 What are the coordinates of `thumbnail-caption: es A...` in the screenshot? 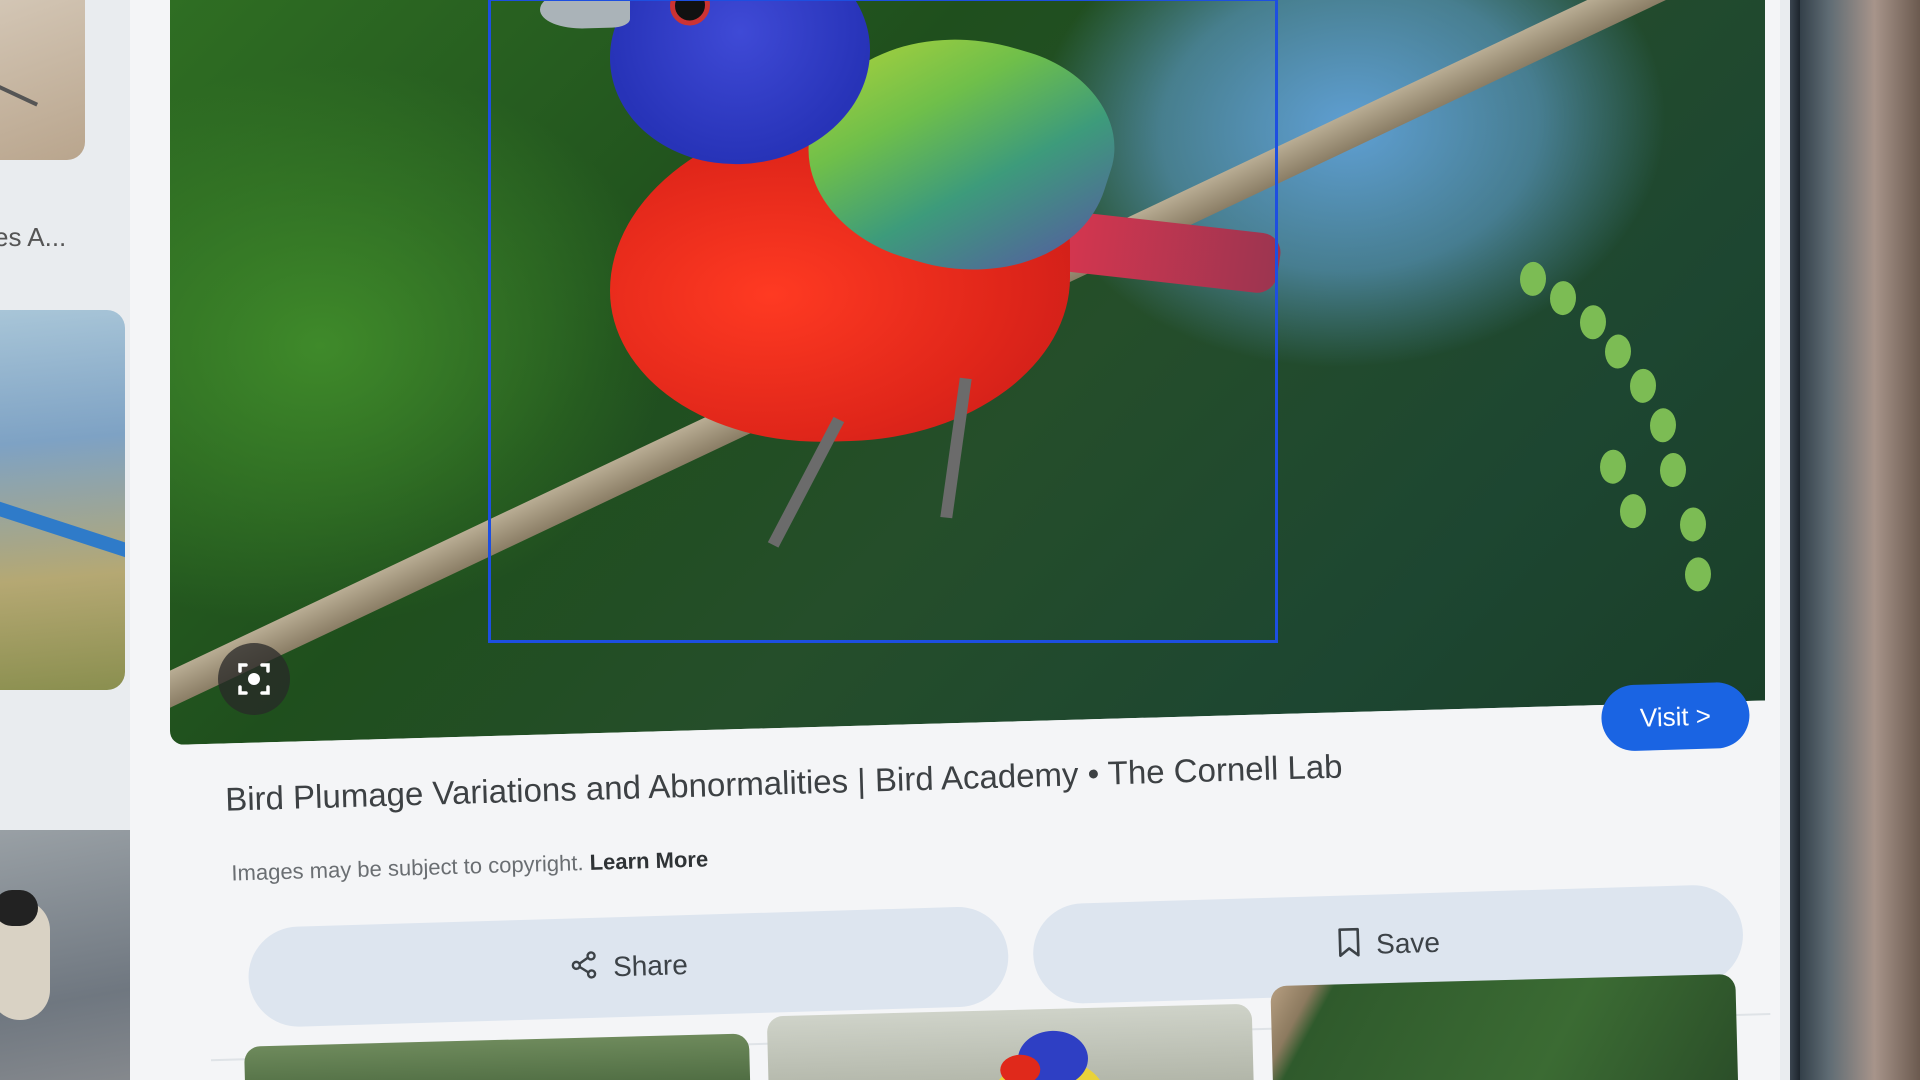 It's located at (33, 237).